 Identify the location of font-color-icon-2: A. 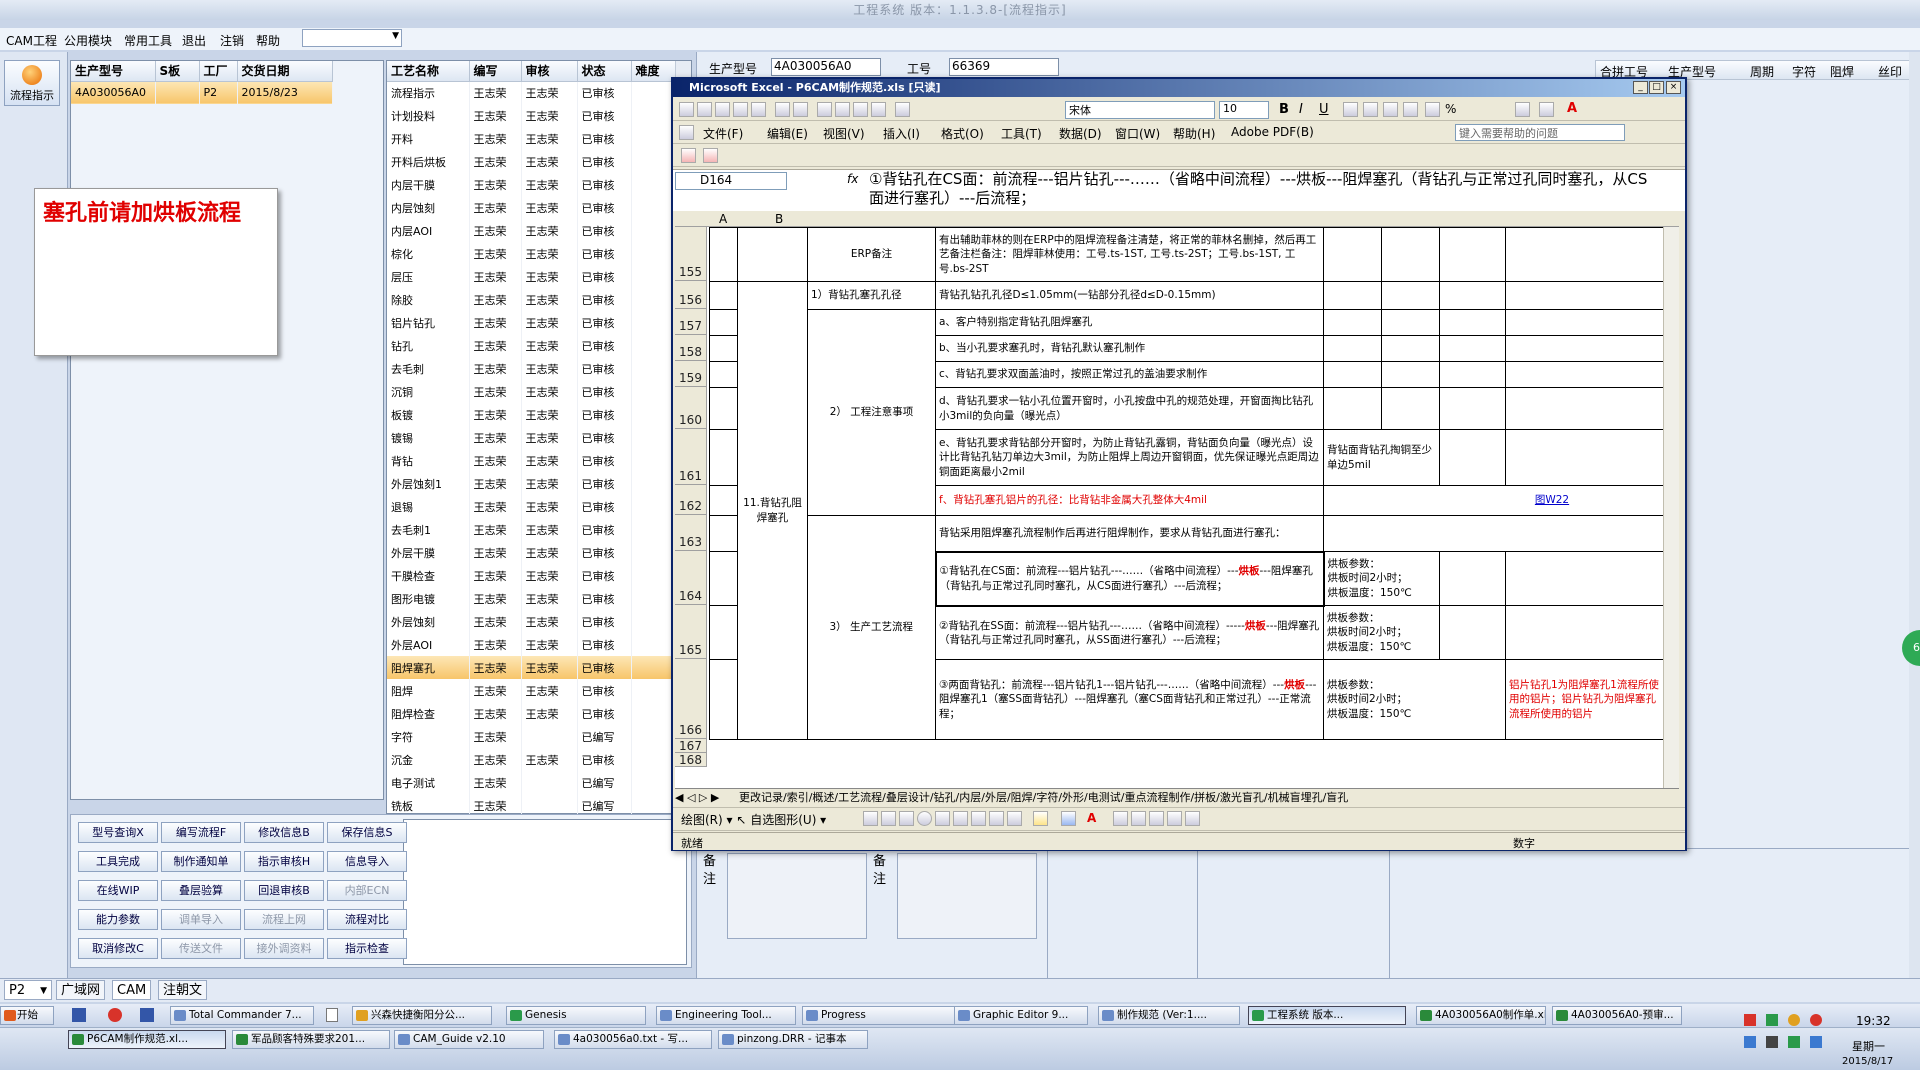
(1091, 818).